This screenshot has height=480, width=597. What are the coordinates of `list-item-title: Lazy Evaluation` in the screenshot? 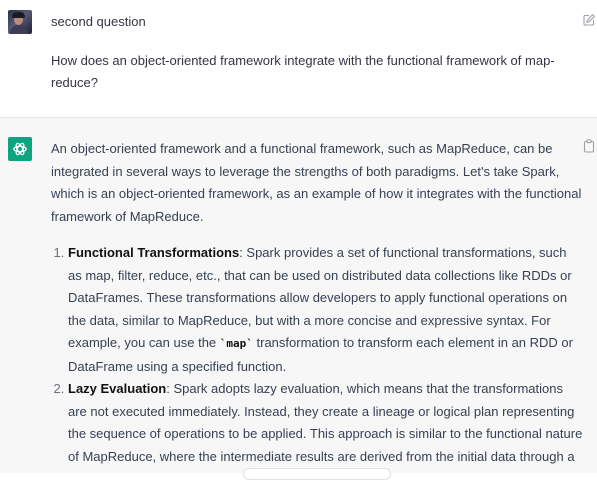 It's located at (117, 388).